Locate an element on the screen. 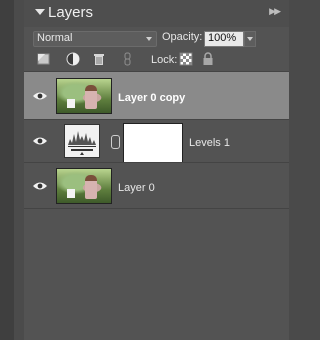 The image size is (320, 340). lock-all-icon is located at coordinates (208, 59).